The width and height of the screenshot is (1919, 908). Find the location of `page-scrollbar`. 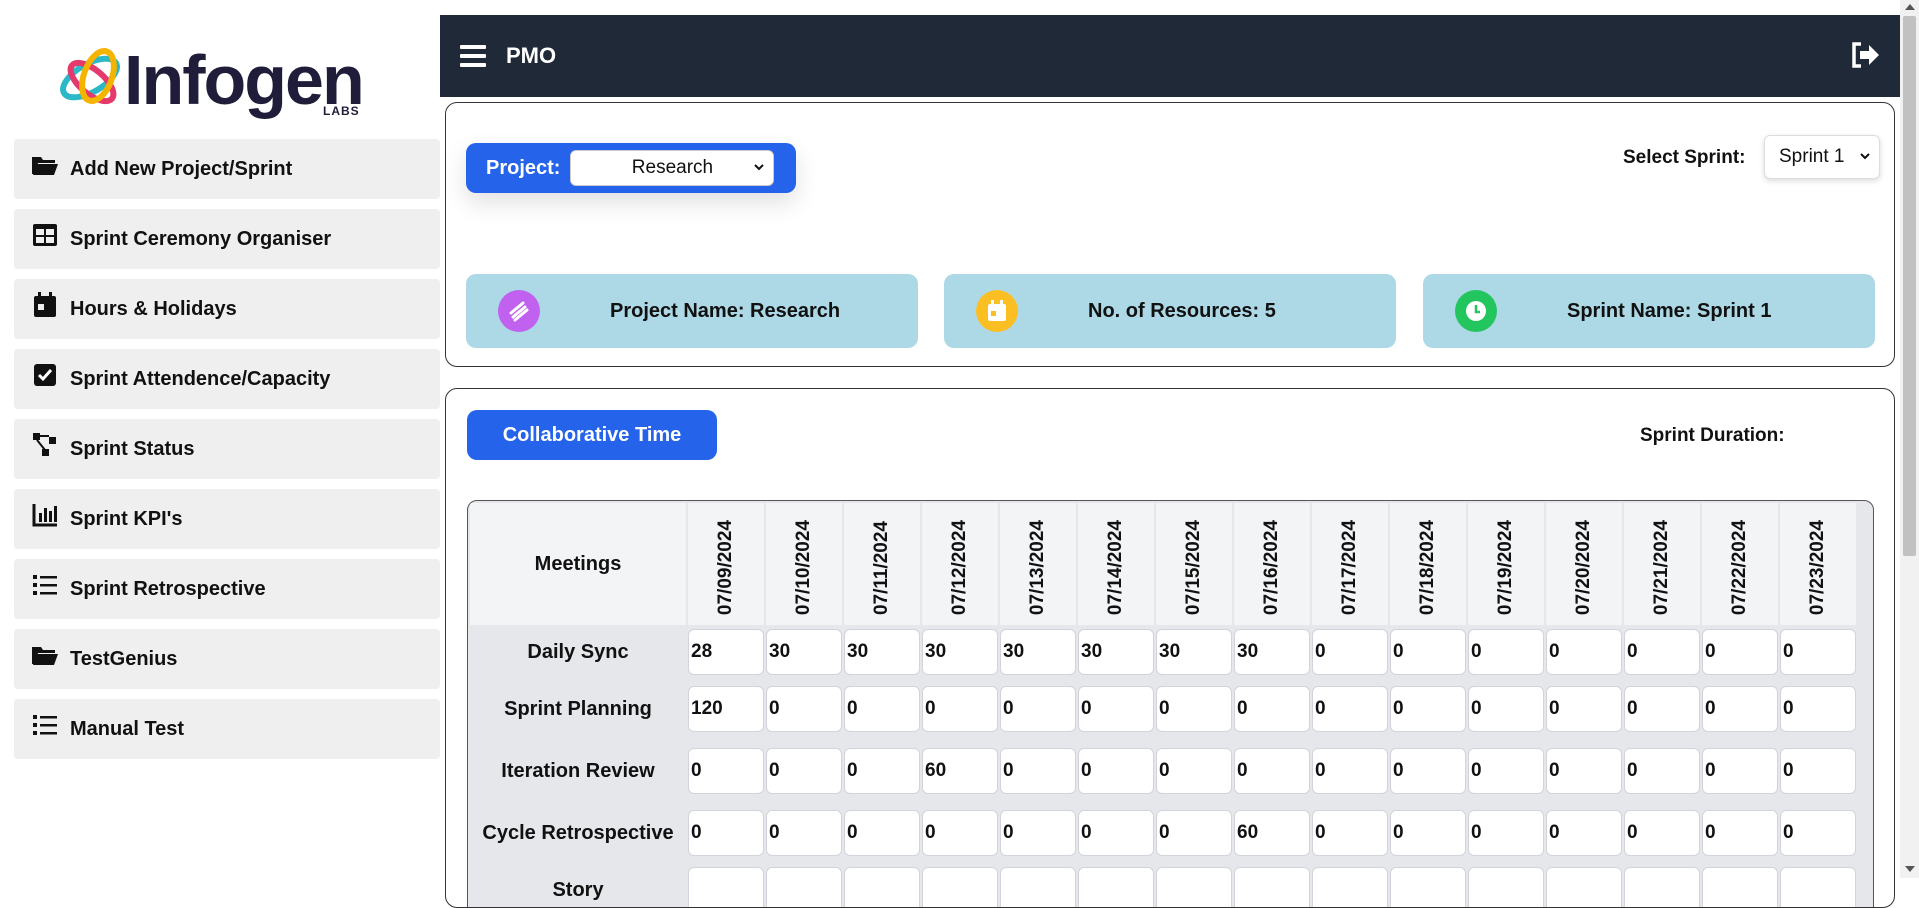

page-scrollbar is located at coordinates (1909, 439).